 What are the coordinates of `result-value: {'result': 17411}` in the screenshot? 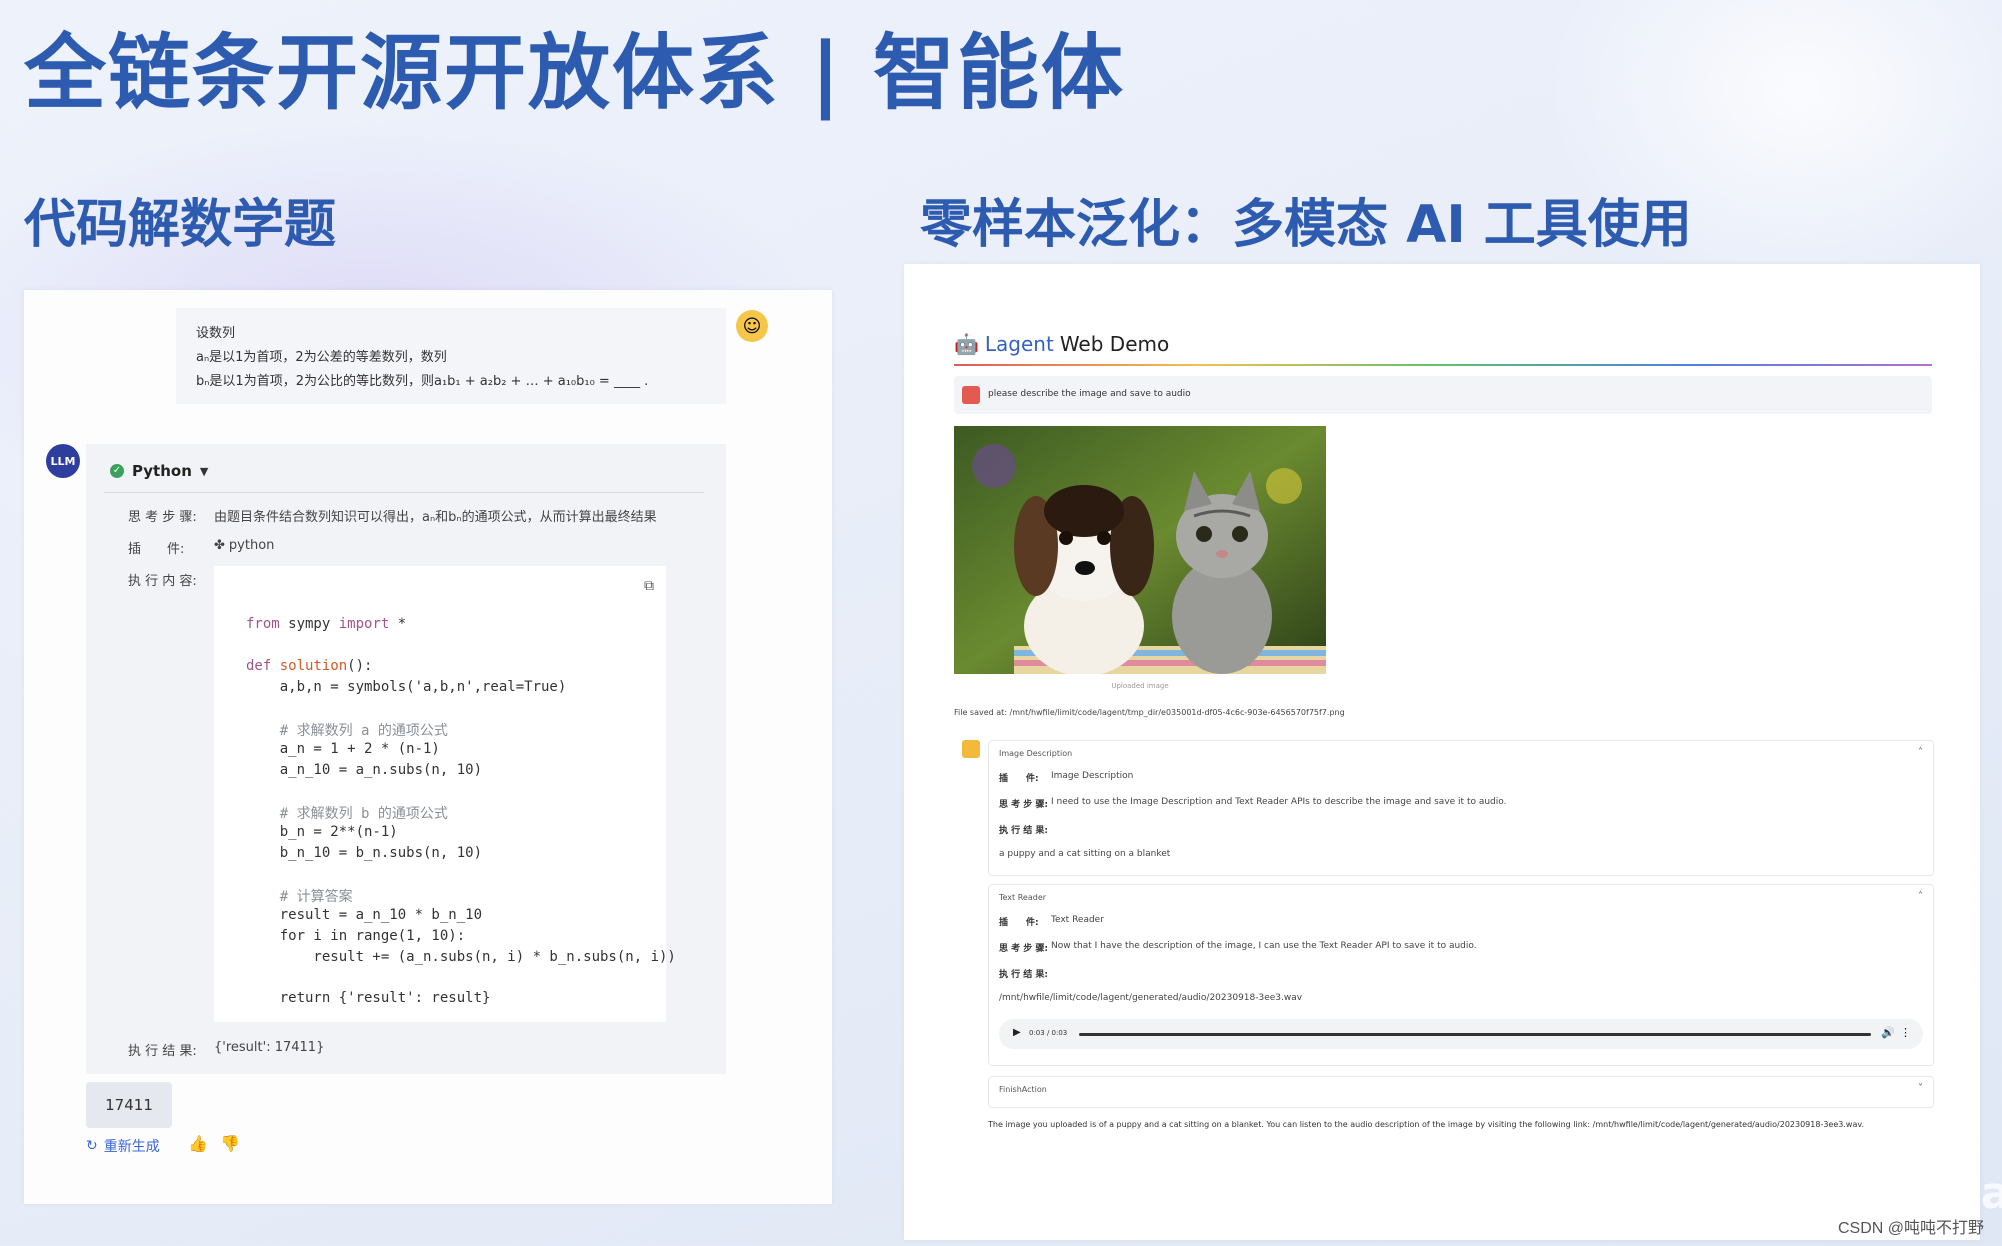 It's located at (269, 1047).